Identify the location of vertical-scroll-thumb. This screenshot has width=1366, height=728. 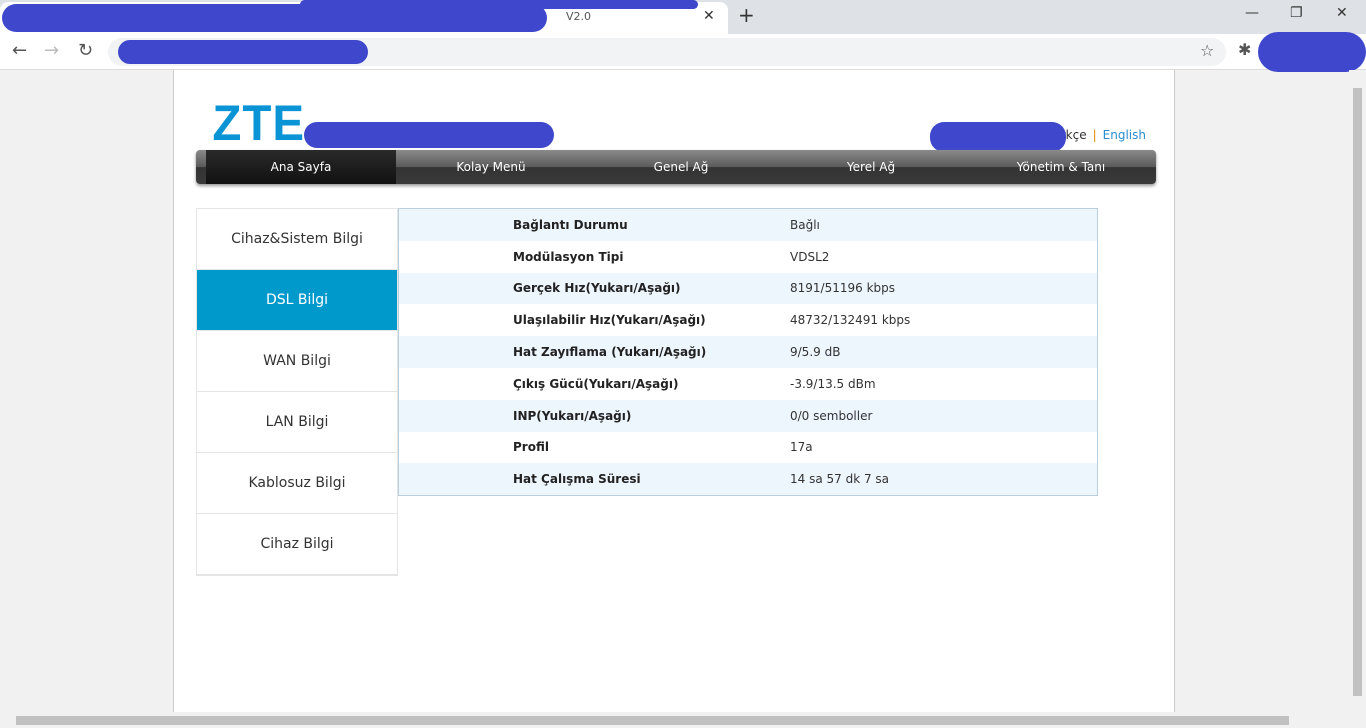
(1357, 392).